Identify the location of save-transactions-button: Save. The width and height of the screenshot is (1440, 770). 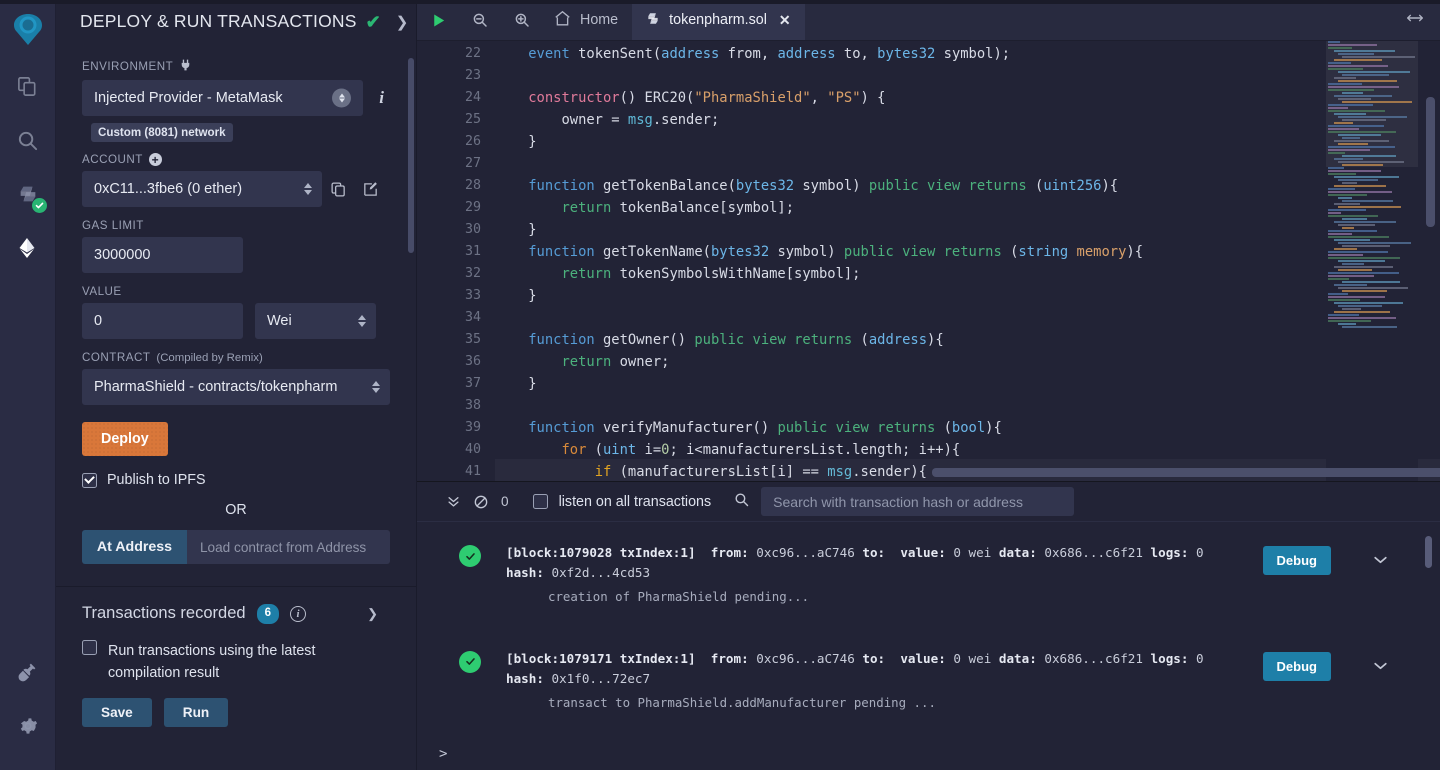
(117, 712).